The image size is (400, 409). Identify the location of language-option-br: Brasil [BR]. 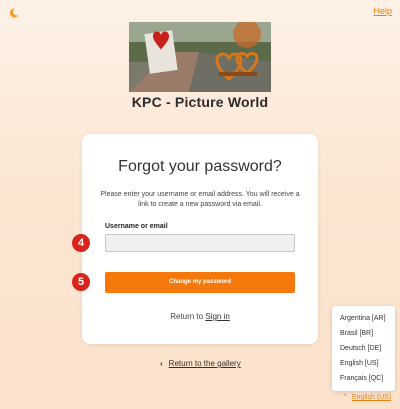
(363, 333).